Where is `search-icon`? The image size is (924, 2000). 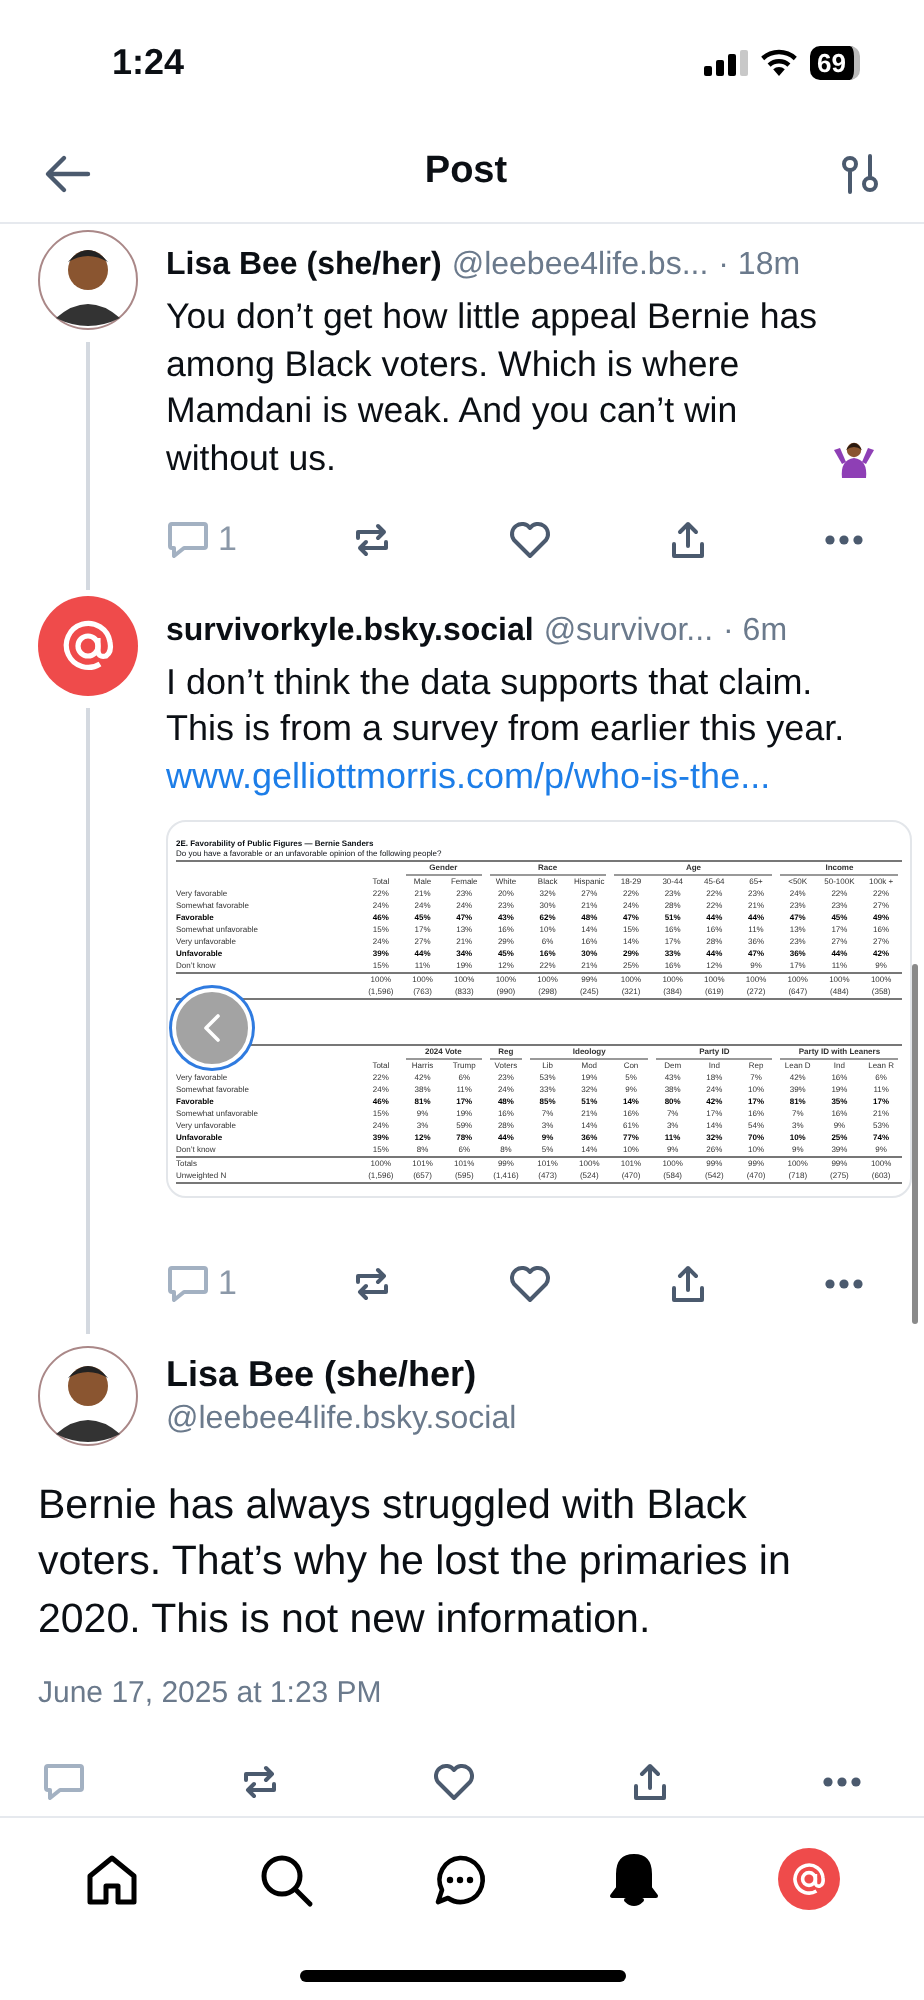
search-icon is located at coordinates (286, 1879).